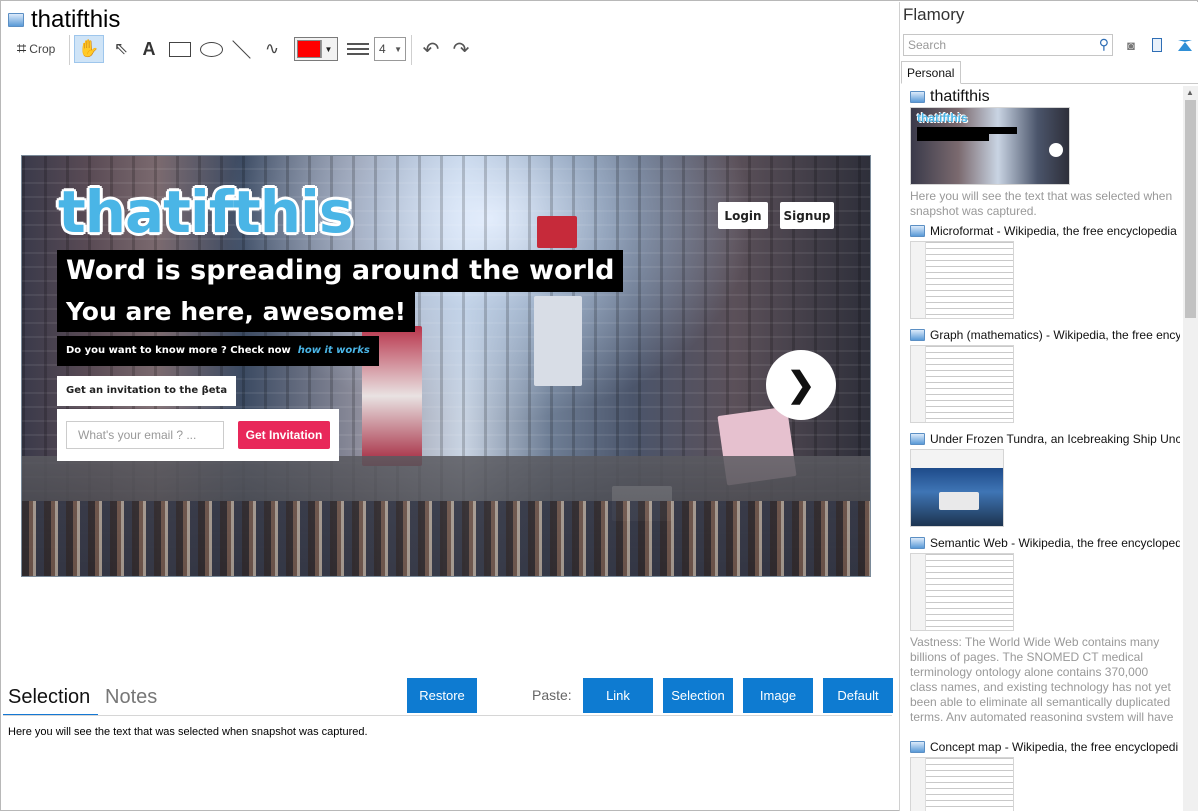 Image resolution: width=1198 pixels, height=811 pixels. I want to click on rectangle-icon, so click(180, 49).